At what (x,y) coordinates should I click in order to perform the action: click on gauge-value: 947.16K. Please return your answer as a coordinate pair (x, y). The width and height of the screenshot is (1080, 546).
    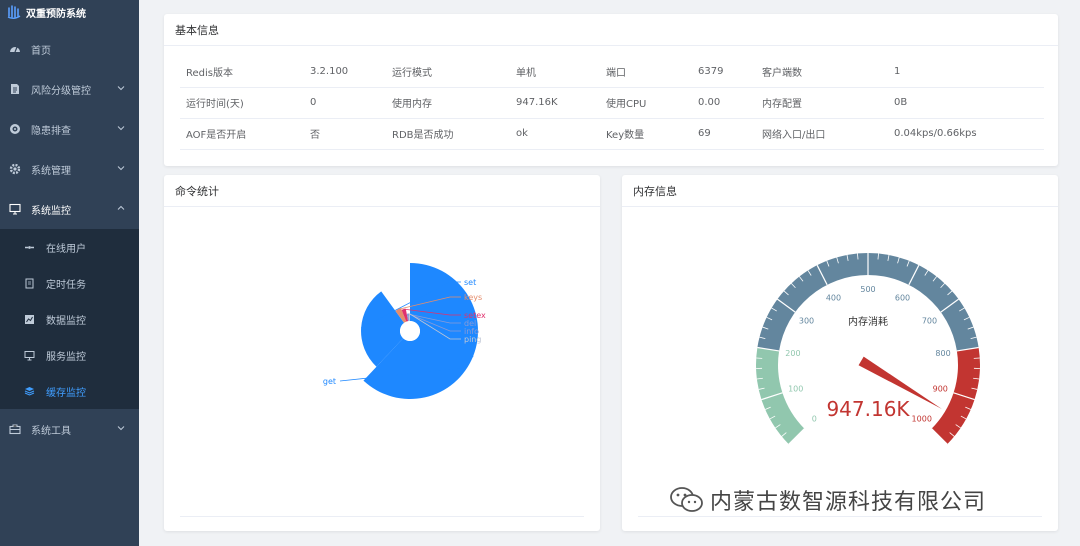
    Looking at the image, I should click on (868, 409).